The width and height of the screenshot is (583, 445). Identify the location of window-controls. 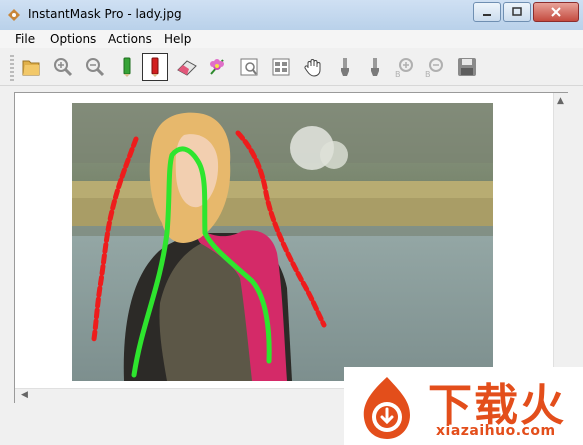
(526, 12).